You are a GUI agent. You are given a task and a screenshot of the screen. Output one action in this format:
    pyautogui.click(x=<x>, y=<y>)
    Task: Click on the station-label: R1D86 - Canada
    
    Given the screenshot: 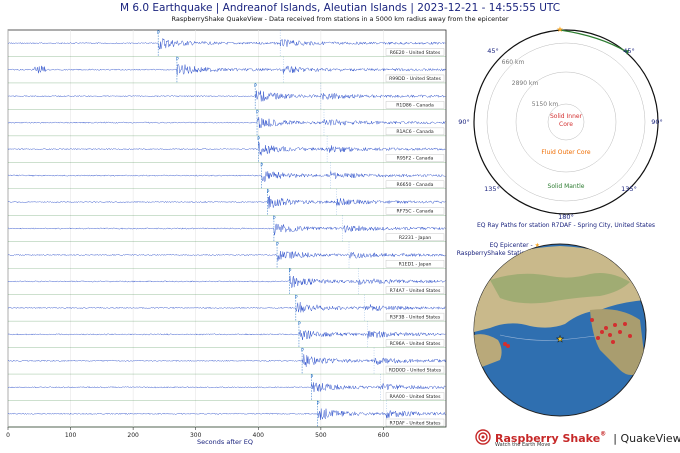 What is the action you would take?
    pyautogui.click(x=415, y=106)
    